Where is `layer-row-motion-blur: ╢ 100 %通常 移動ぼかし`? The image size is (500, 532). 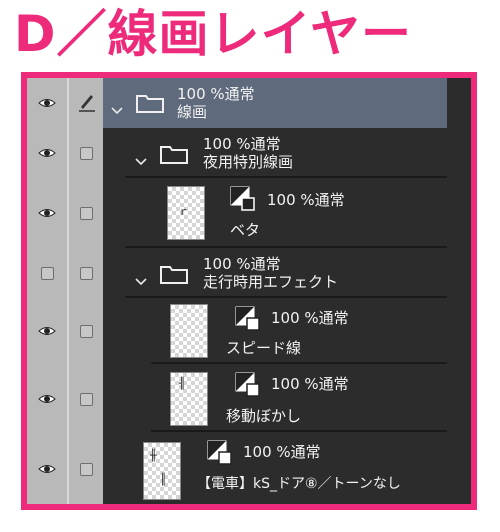
layer-row-motion-blur: ╢ 100 %通常 移動ぼかし is located at coordinates (249, 398).